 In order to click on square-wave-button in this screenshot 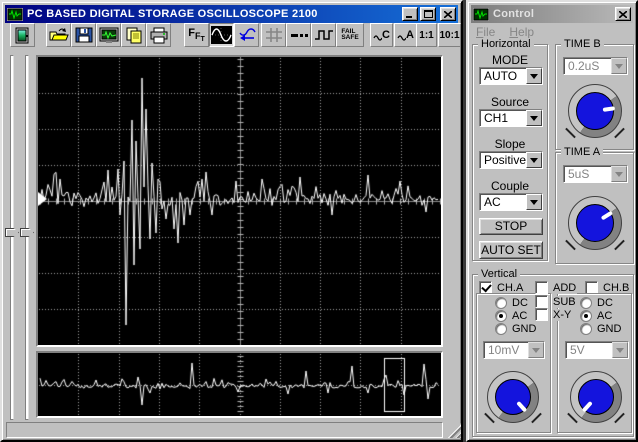, I will do `click(323, 35)`.